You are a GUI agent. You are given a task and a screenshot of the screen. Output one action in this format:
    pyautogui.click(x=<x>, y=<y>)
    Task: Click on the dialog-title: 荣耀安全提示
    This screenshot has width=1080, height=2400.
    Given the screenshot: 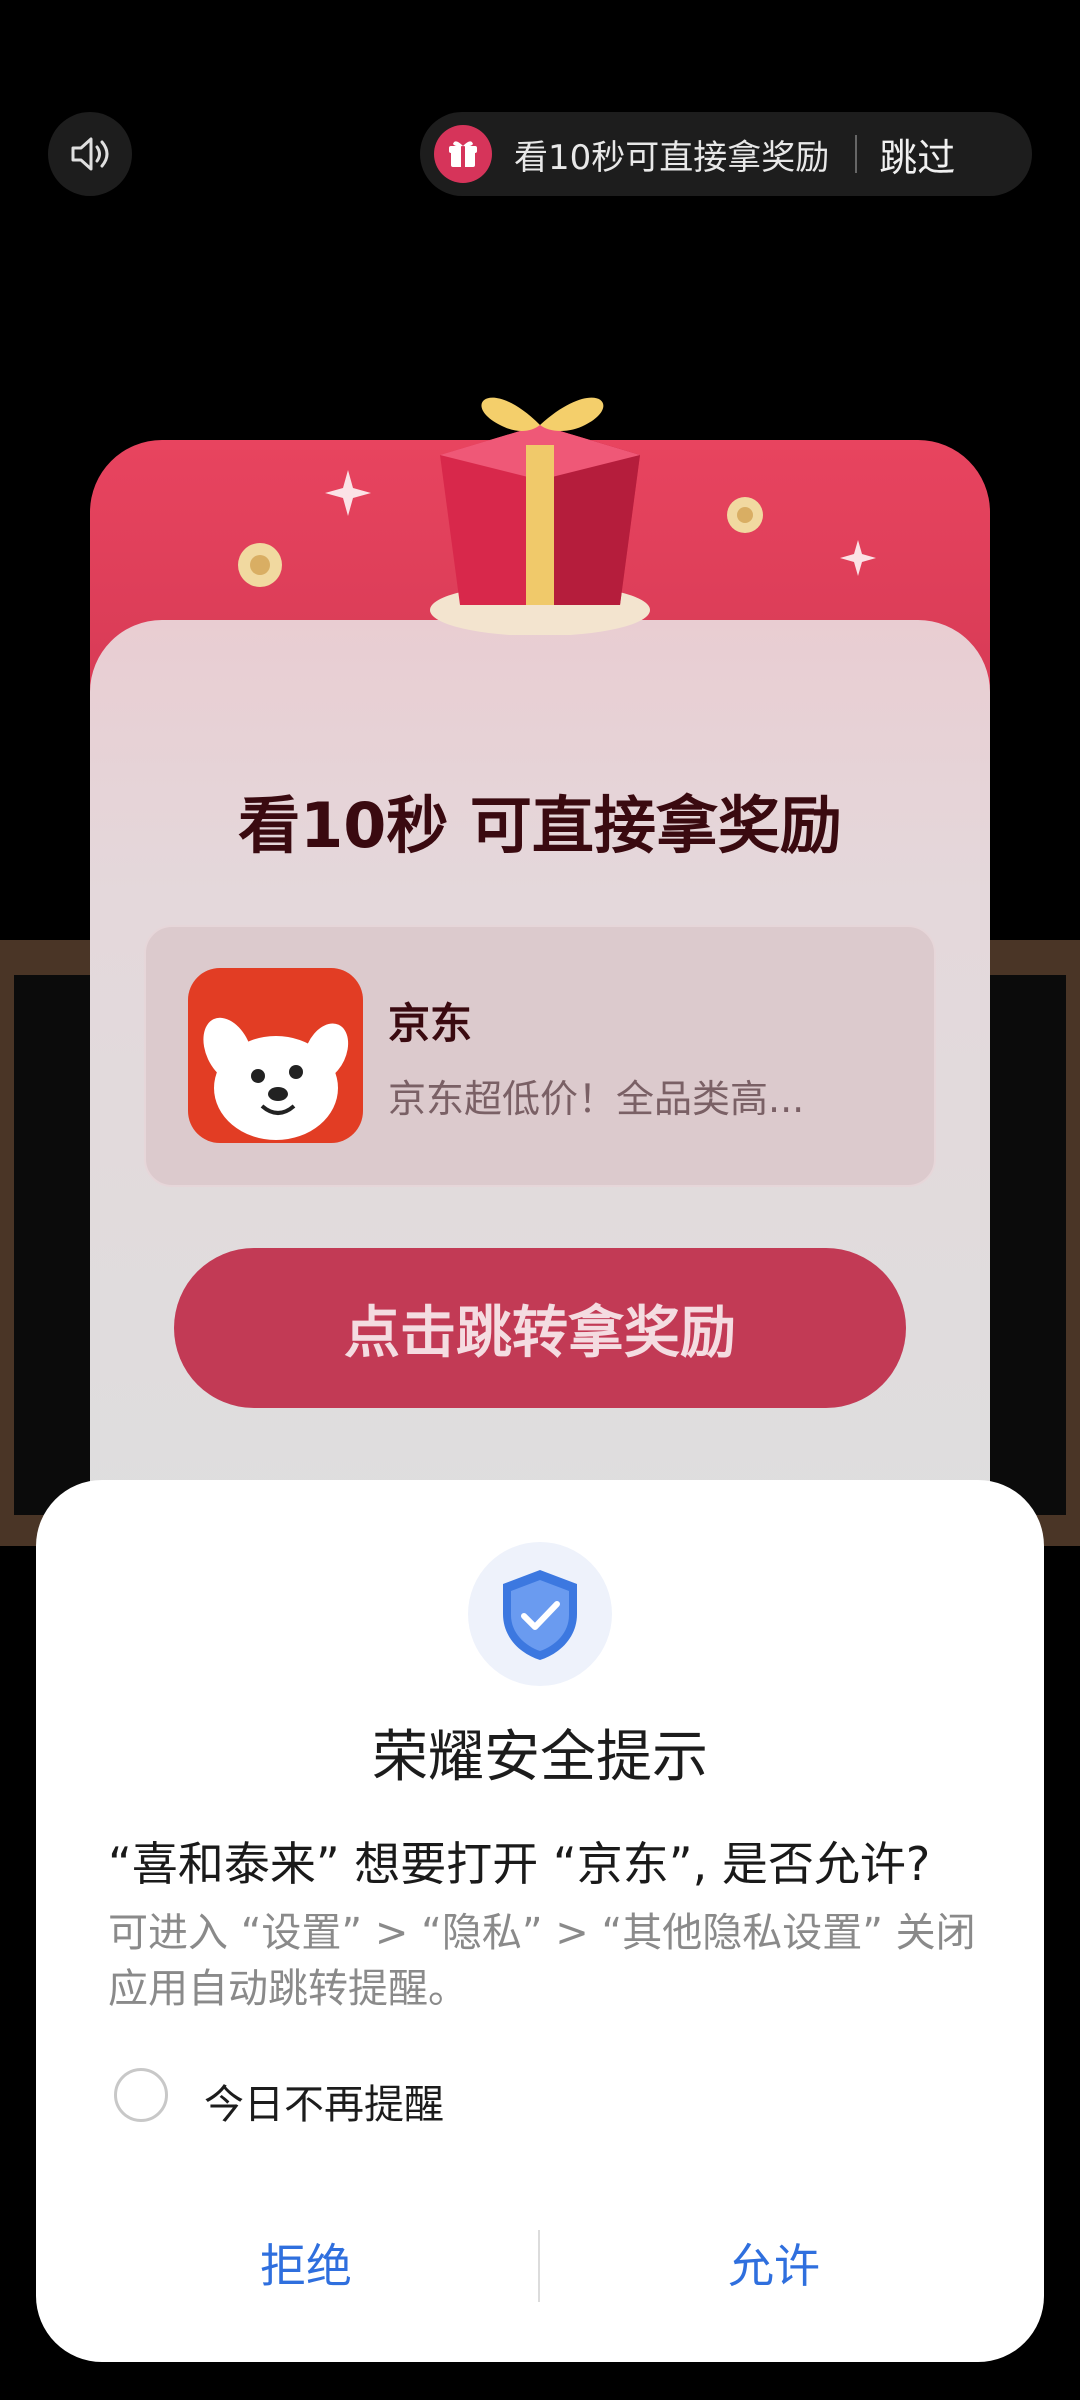 What is the action you would take?
    pyautogui.click(x=540, y=1757)
    